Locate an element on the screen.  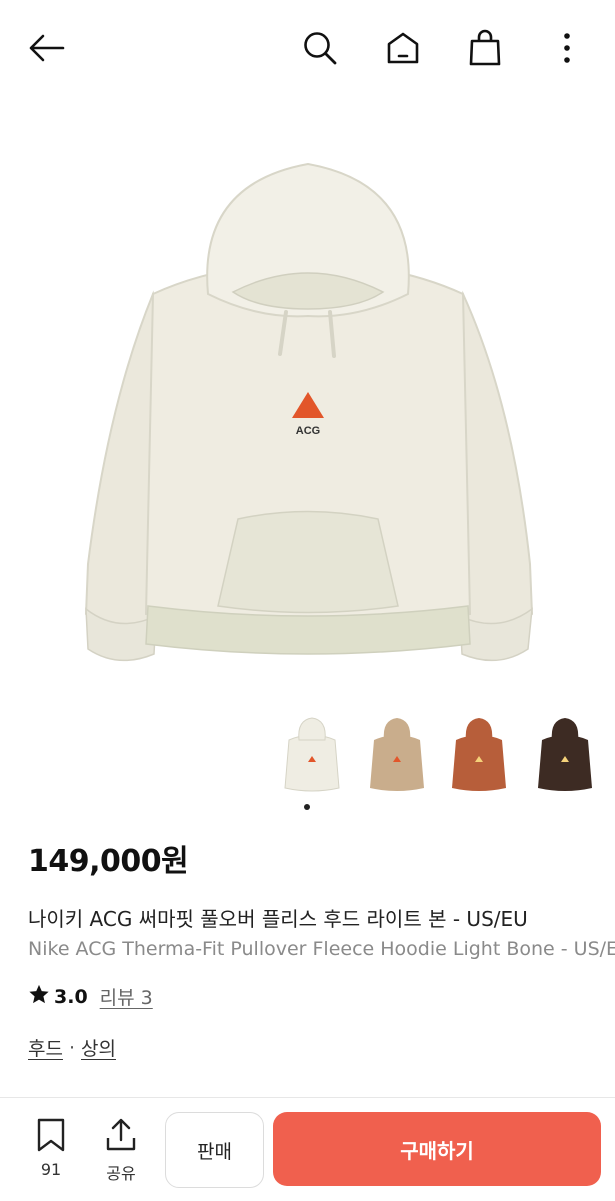
thumbnail-indicator-dot is located at coordinates (307, 807).